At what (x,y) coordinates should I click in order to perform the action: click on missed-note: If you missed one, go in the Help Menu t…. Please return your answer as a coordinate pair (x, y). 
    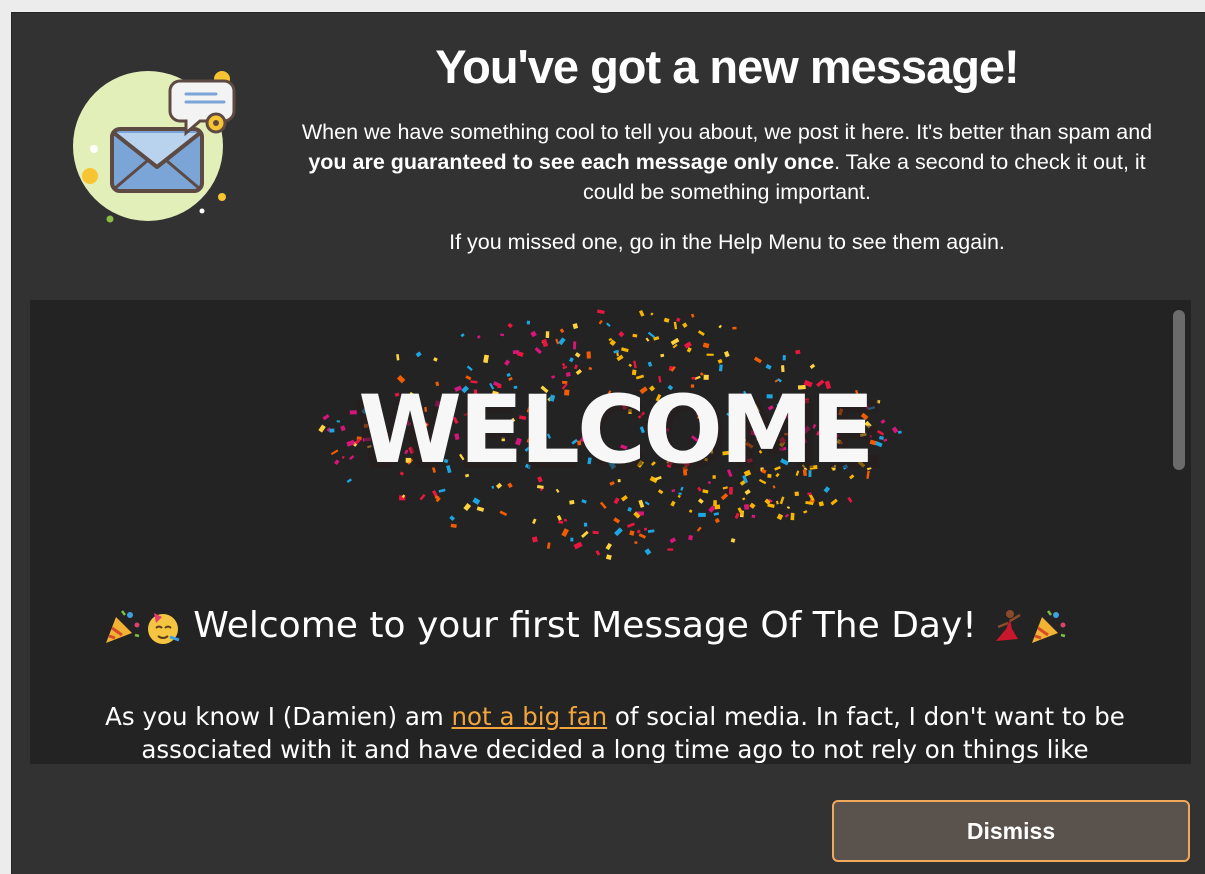
    Looking at the image, I should click on (727, 242).